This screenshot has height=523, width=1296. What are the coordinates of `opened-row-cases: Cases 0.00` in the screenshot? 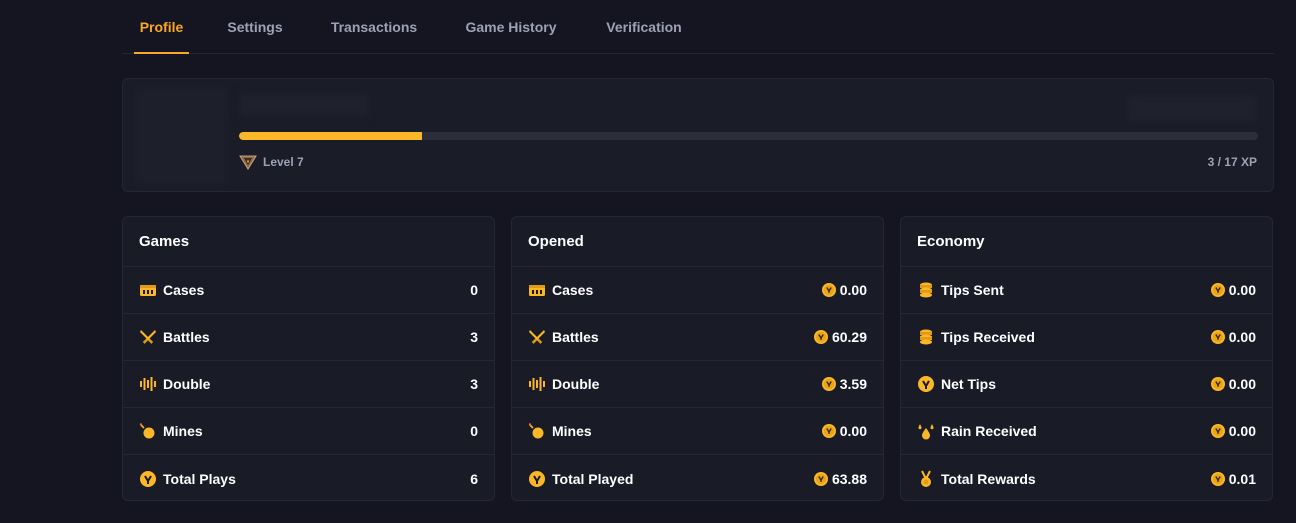 It's located at (697, 290).